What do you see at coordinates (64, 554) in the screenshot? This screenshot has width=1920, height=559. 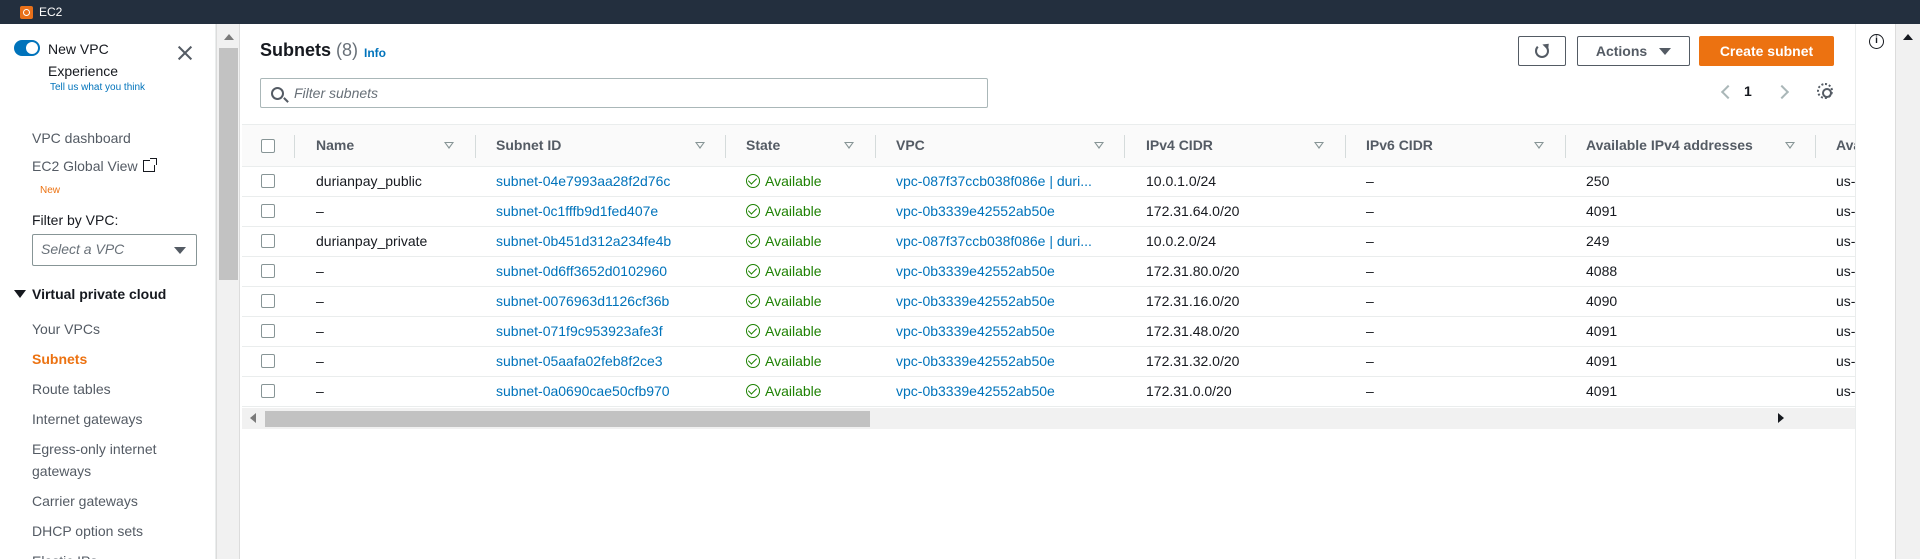 I see `sidebar-item-elastic-ips: Elastic IPs` at bounding box center [64, 554].